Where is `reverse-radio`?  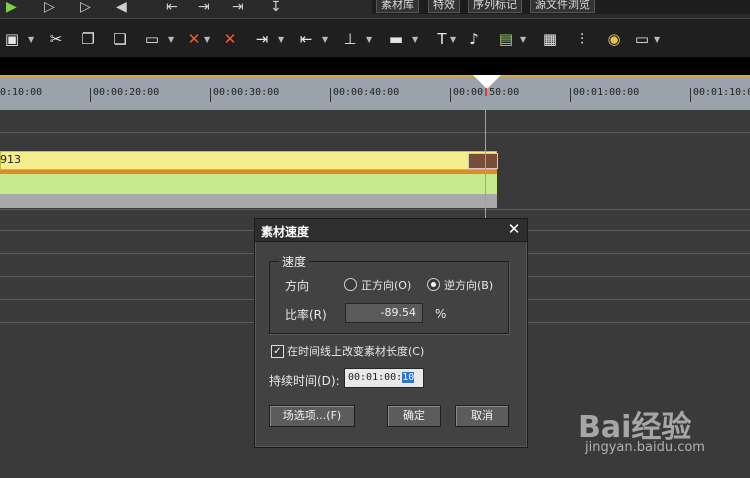
reverse-radio is located at coordinates (433, 284).